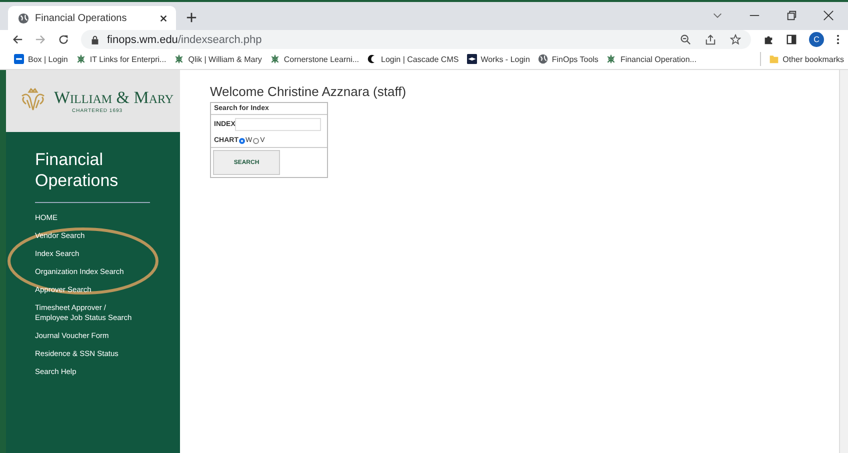  What do you see at coordinates (735, 39) in the screenshot?
I see `star-icon` at bounding box center [735, 39].